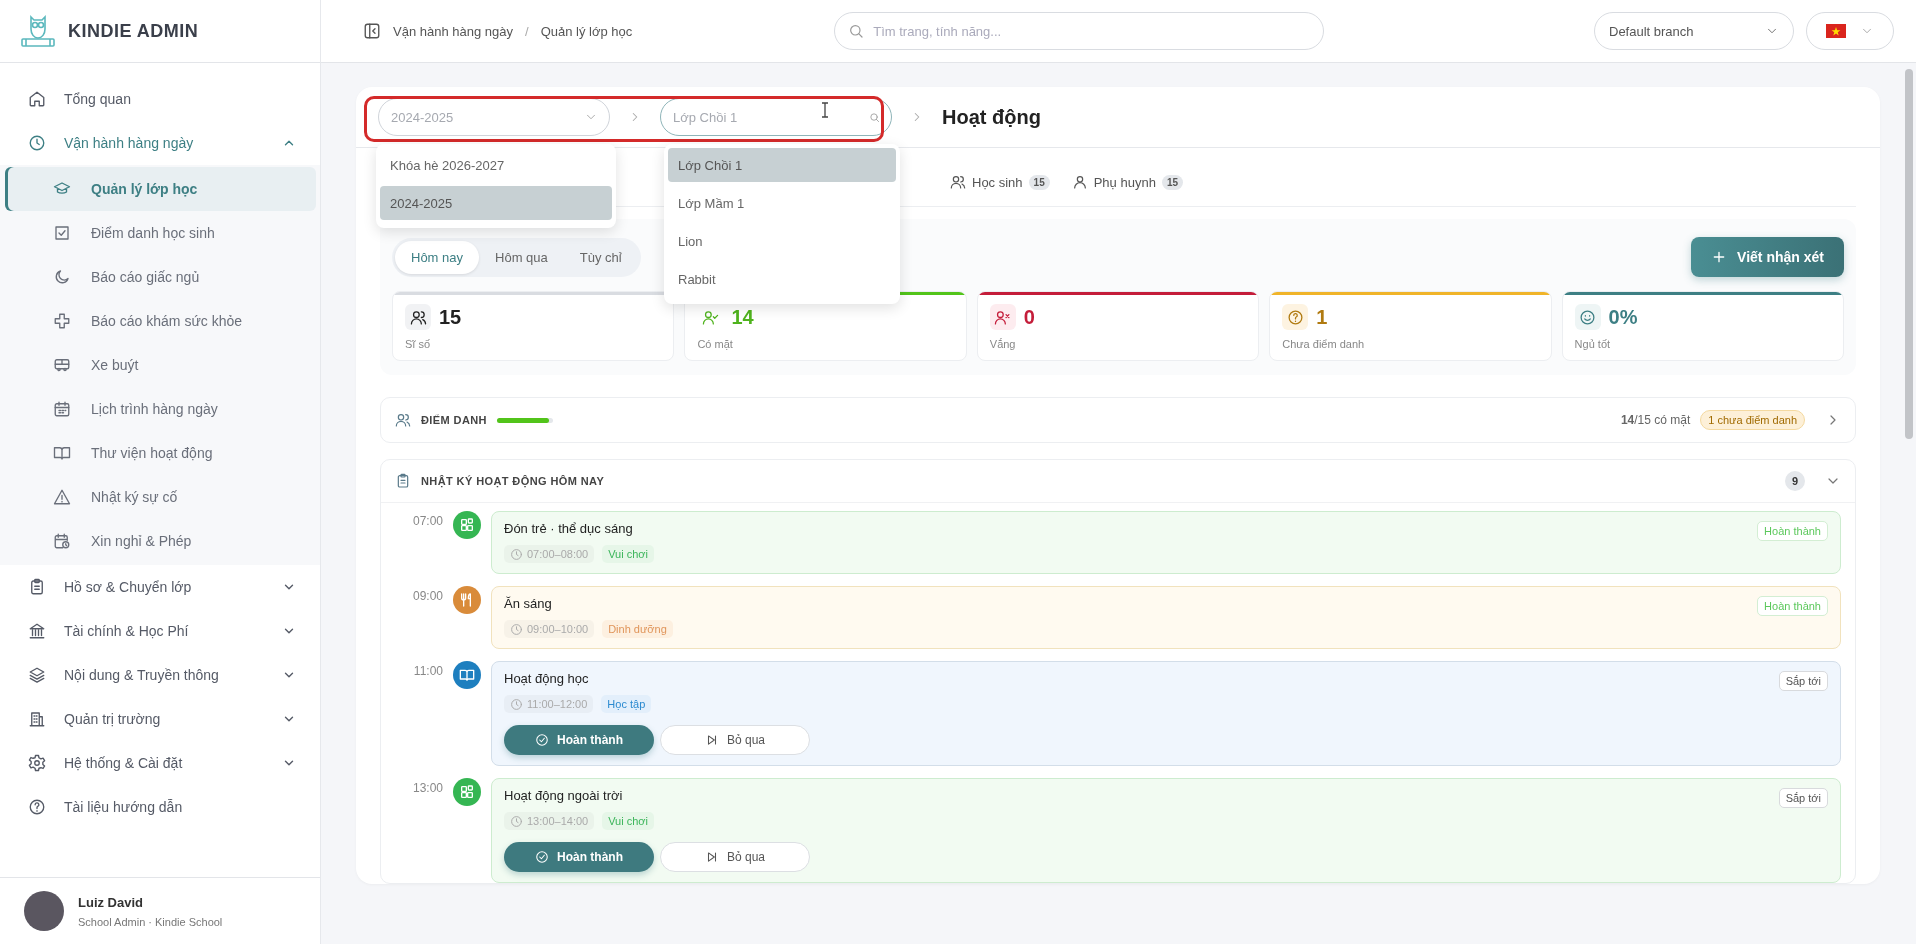 The image size is (1916, 944). What do you see at coordinates (38, 31) in the screenshot?
I see `owl-logo-icon` at bounding box center [38, 31].